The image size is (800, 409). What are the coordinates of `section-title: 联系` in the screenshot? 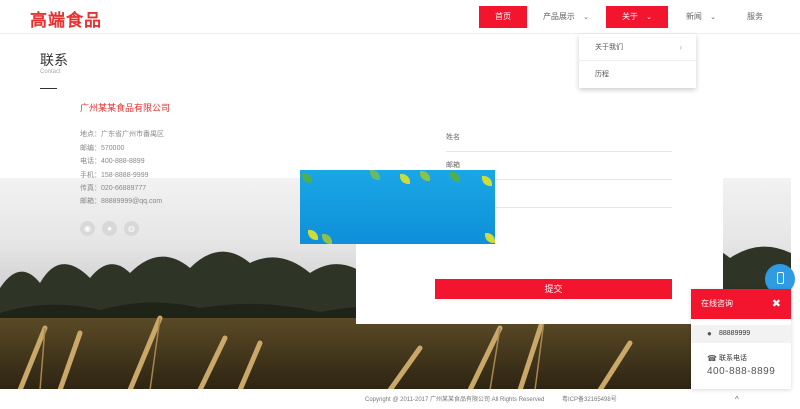 It's located at (54, 60).